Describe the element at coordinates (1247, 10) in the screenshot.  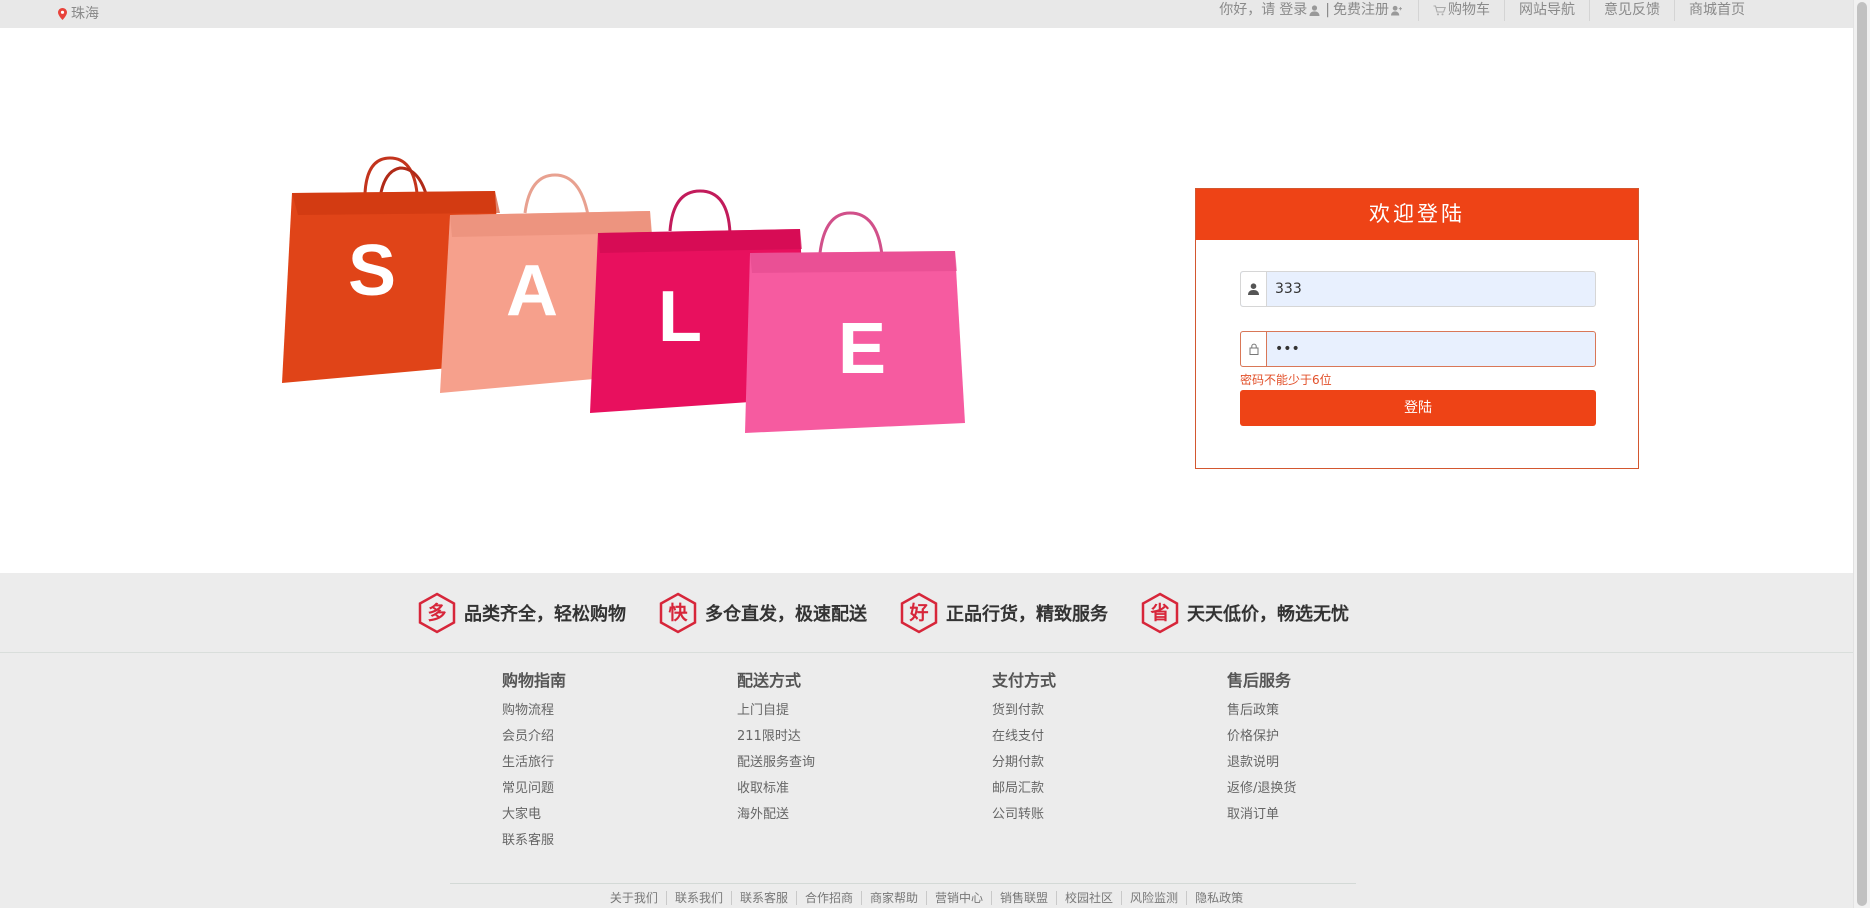
I see `greeting-text: 你好，请` at that location.